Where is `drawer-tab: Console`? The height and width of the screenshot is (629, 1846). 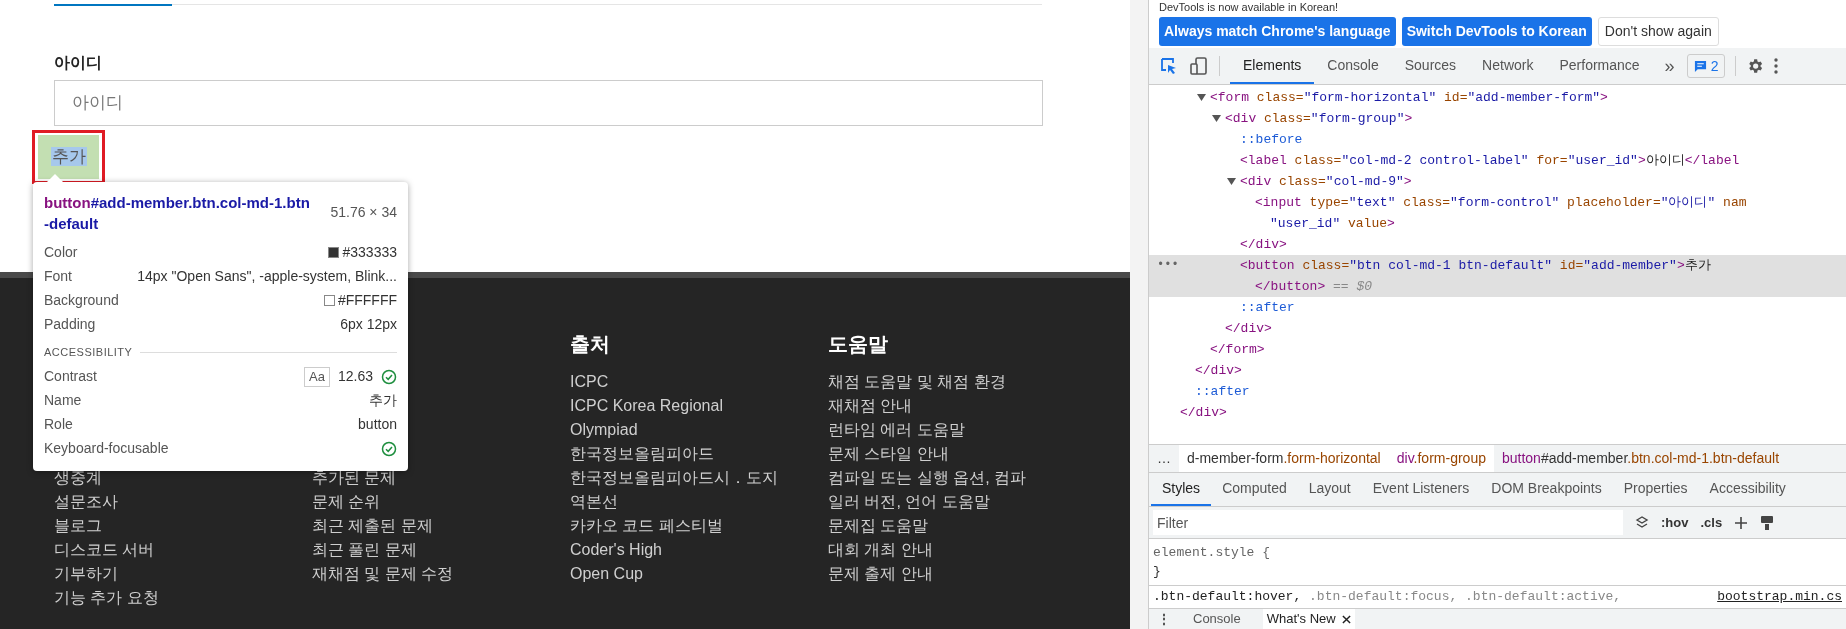 drawer-tab: Console is located at coordinates (1217, 619).